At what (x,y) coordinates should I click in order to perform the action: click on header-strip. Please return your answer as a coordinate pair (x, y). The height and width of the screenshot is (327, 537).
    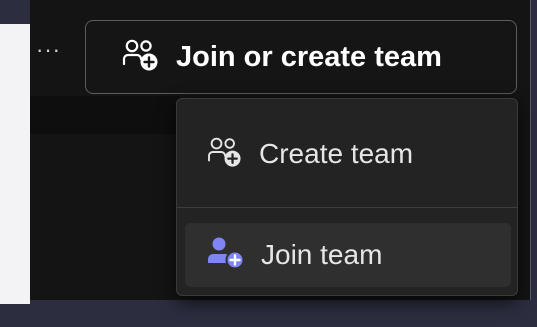
    Looking at the image, I should click on (105, 115).